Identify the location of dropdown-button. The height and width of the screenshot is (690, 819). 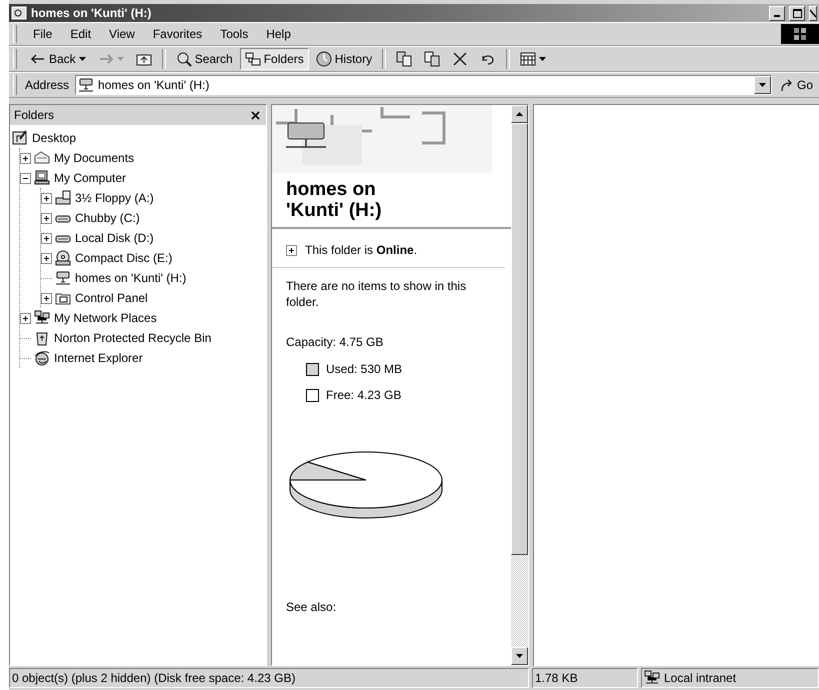
(762, 85).